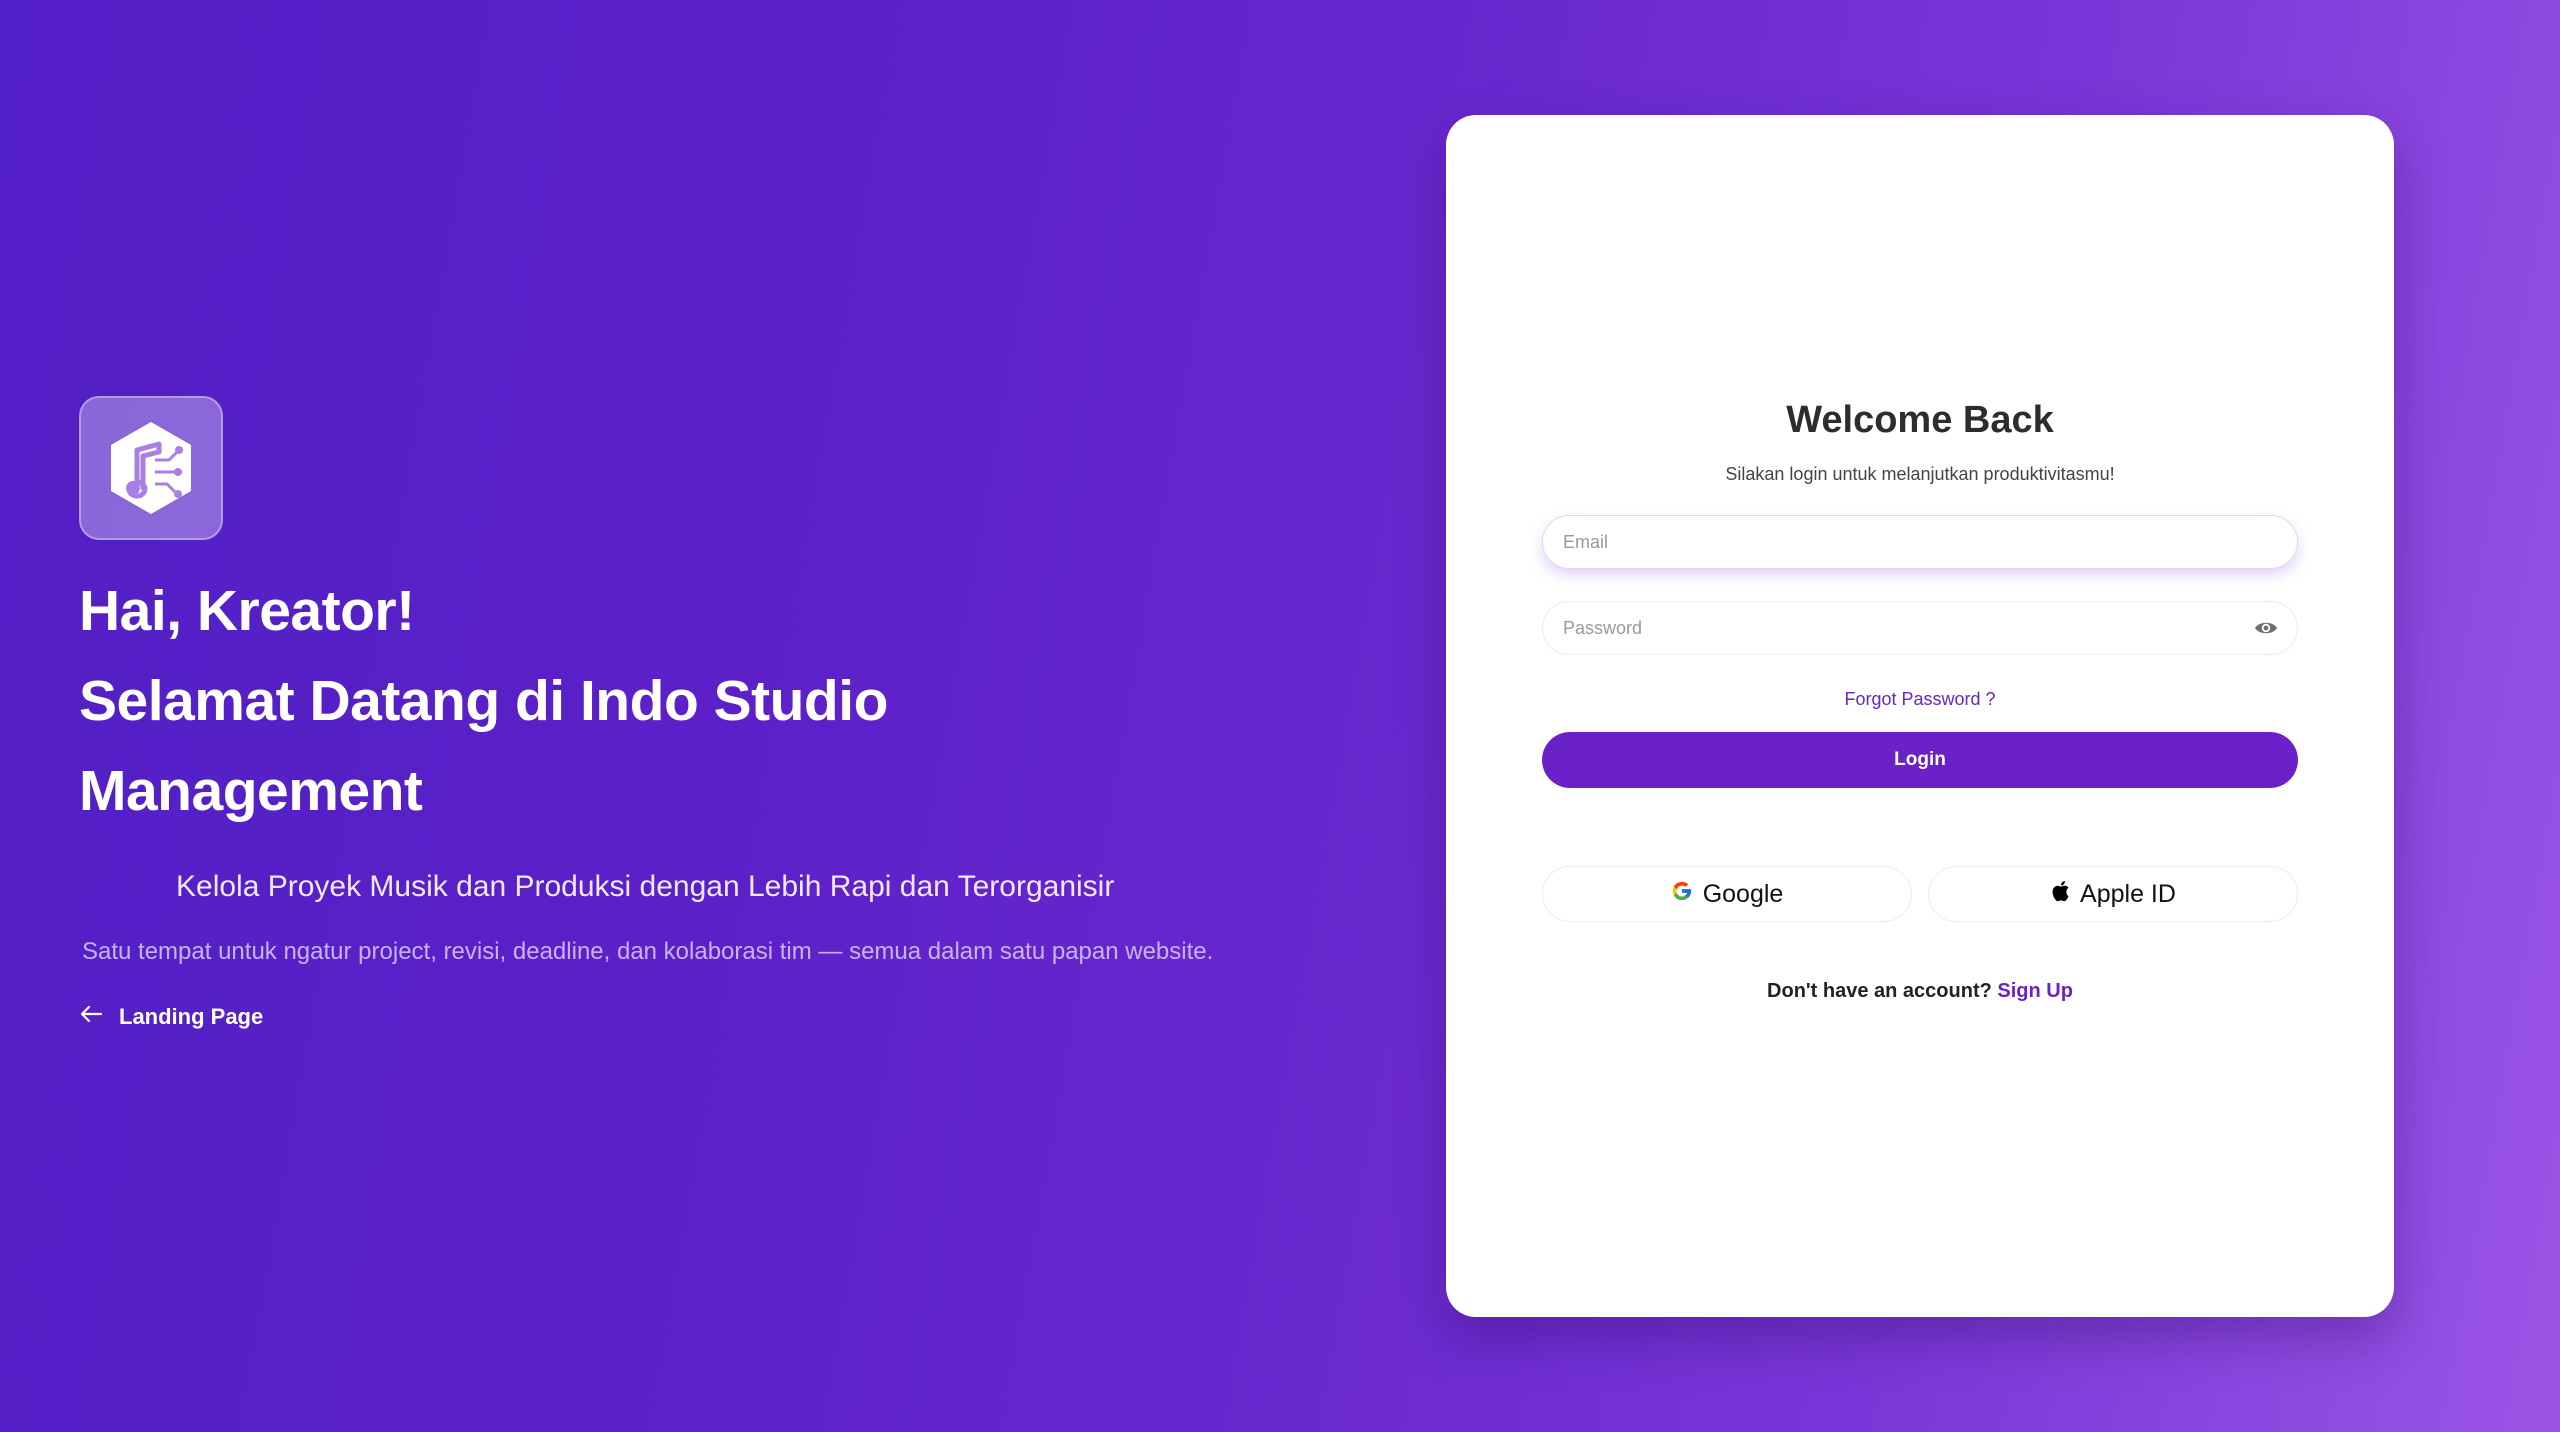 This screenshot has height=1432, width=2560. Describe the element at coordinates (1920, 760) in the screenshot. I see `login-button: Login` at that location.